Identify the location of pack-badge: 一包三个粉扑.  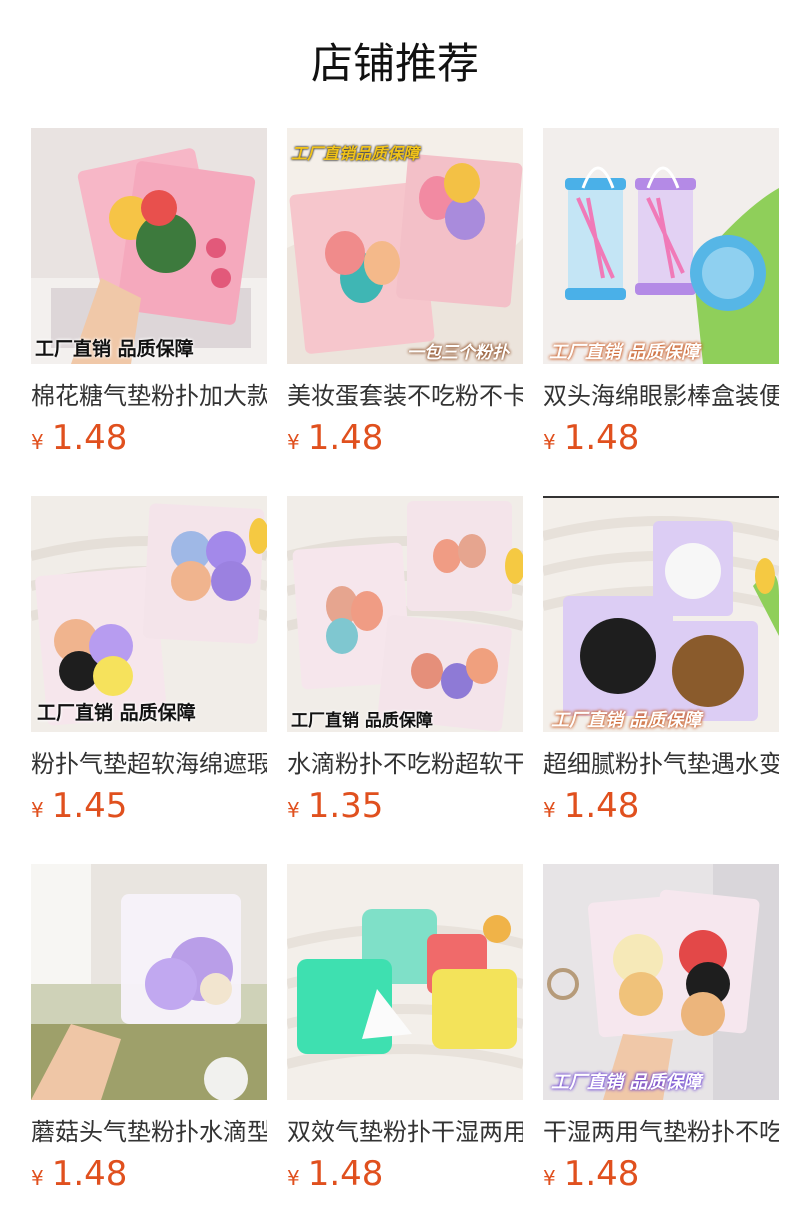
(458, 353).